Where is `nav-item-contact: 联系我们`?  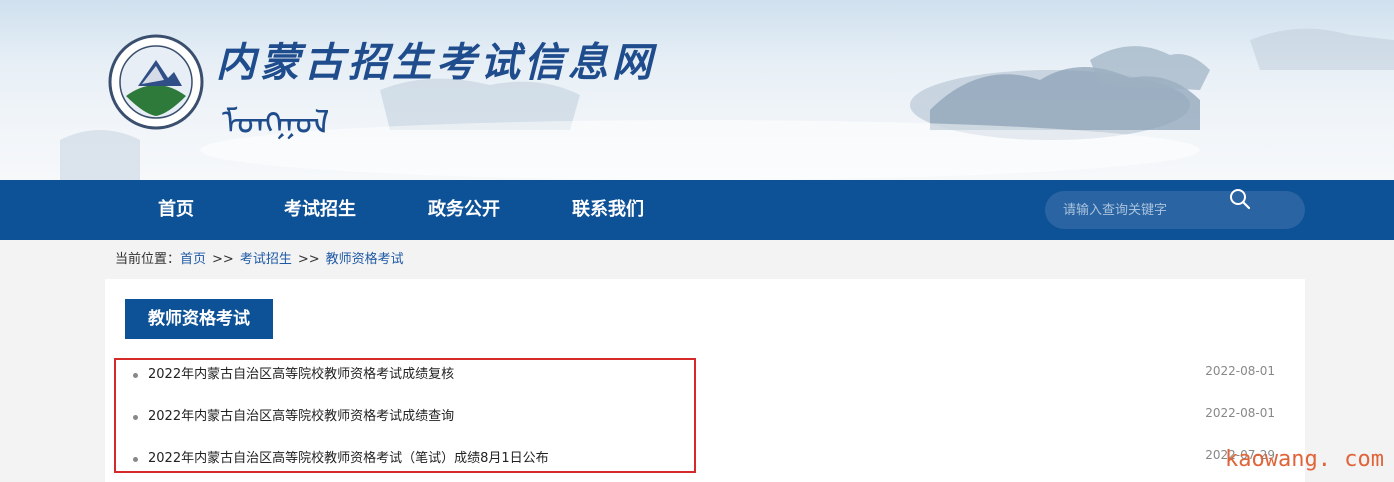 nav-item-contact: 联系我们 is located at coordinates (608, 210).